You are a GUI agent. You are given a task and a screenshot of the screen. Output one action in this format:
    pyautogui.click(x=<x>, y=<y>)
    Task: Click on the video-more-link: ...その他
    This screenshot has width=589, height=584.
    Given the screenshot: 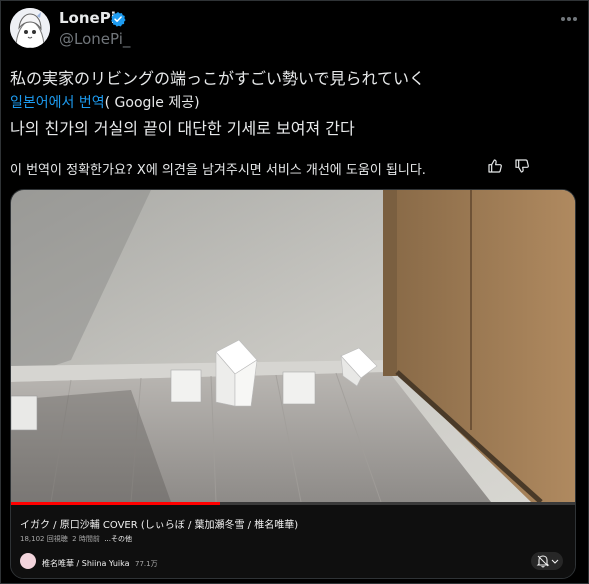 What is the action you would take?
    pyautogui.click(x=118, y=539)
    